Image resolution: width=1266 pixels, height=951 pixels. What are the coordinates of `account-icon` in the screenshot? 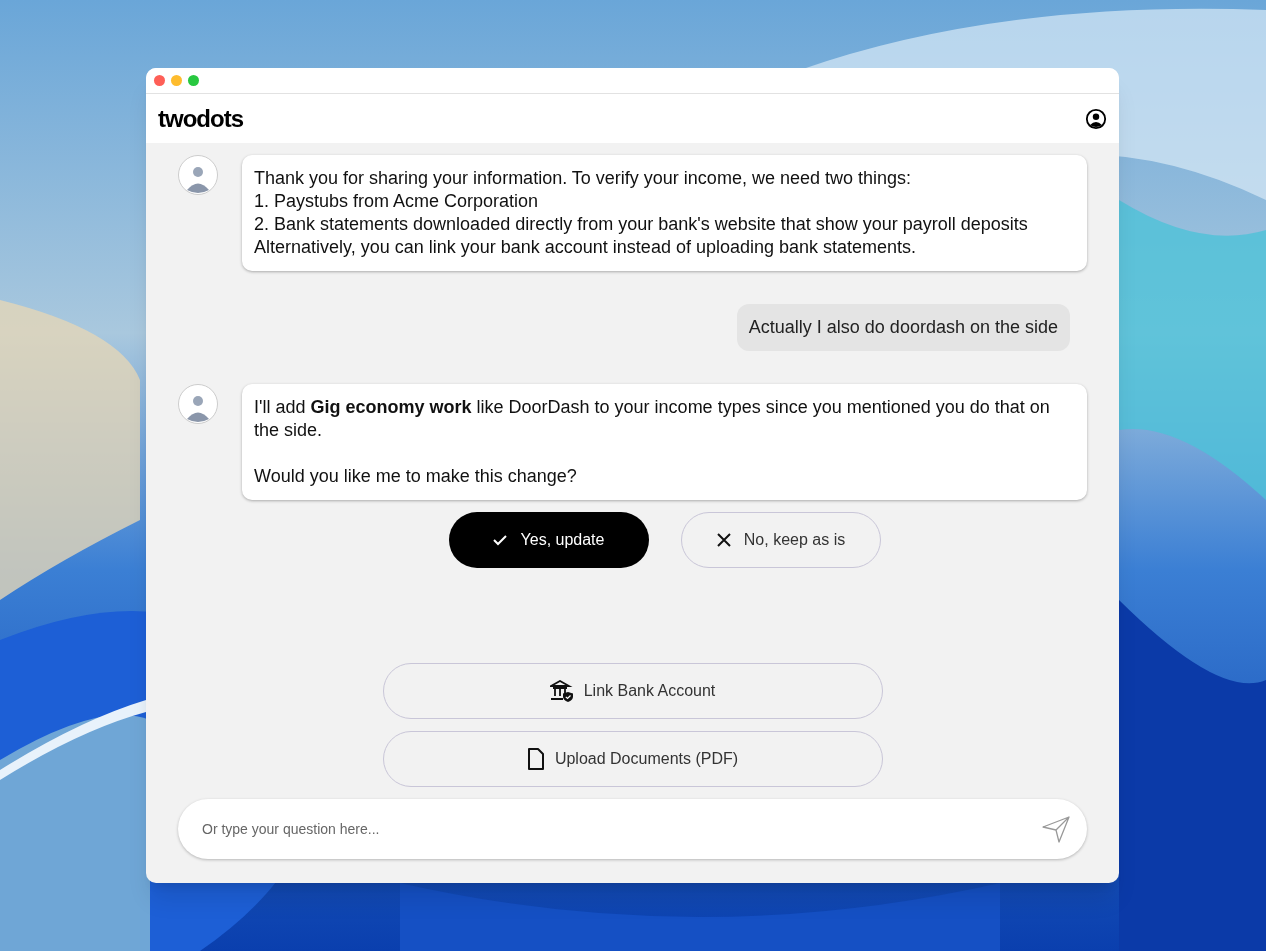 It's located at (1096, 118).